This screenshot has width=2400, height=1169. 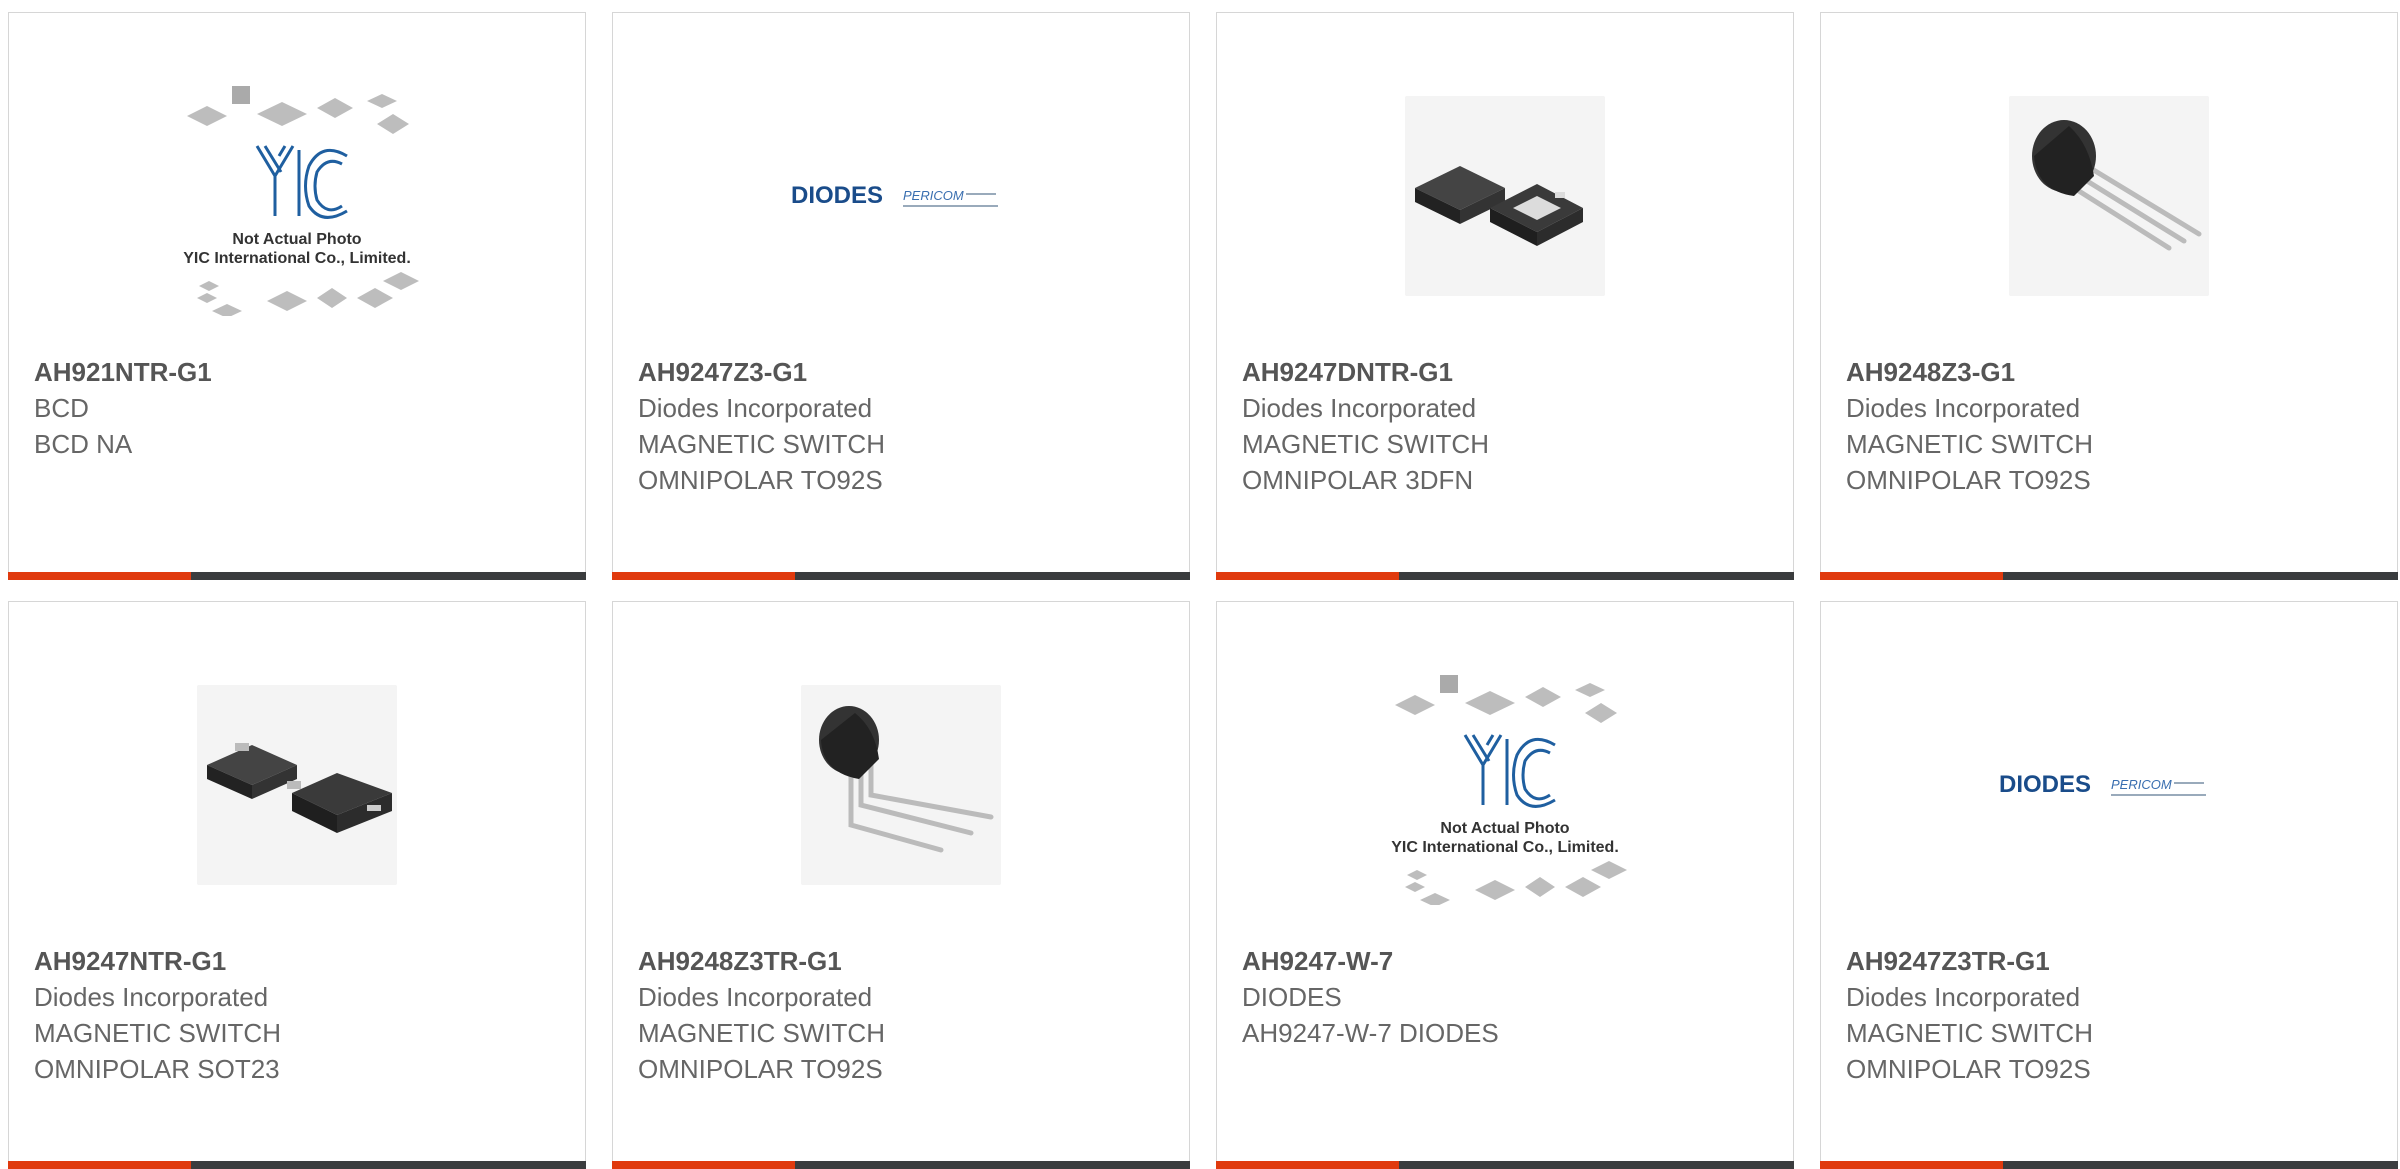 What do you see at coordinates (83, 444) in the screenshot?
I see `description-line1: BCD NA` at bounding box center [83, 444].